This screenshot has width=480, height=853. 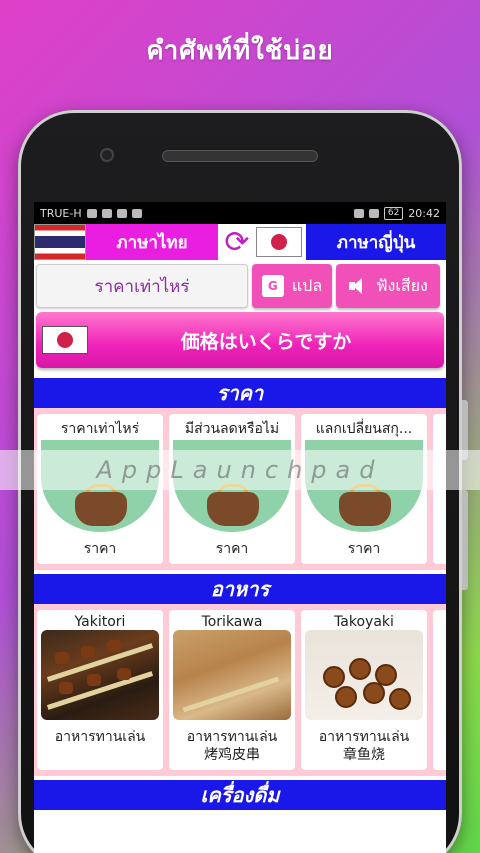 I want to click on torikawa-image, so click(x=232, y=675).